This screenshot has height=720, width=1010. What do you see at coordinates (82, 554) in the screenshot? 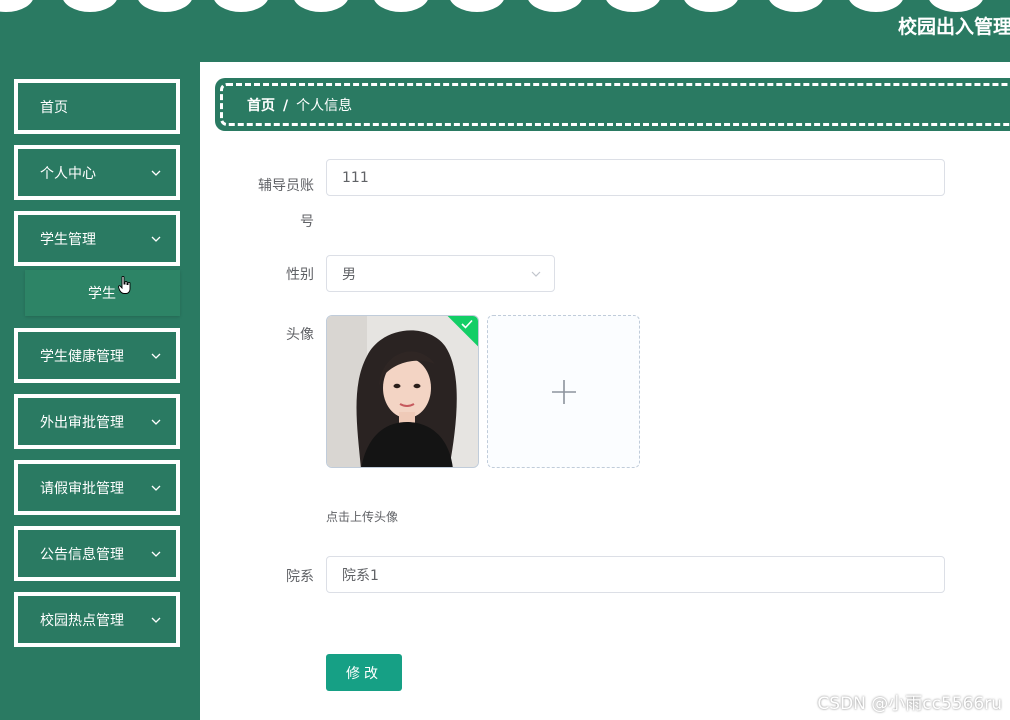
I see `sidebar-item-label: 公告信息管理` at bounding box center [82, 554].